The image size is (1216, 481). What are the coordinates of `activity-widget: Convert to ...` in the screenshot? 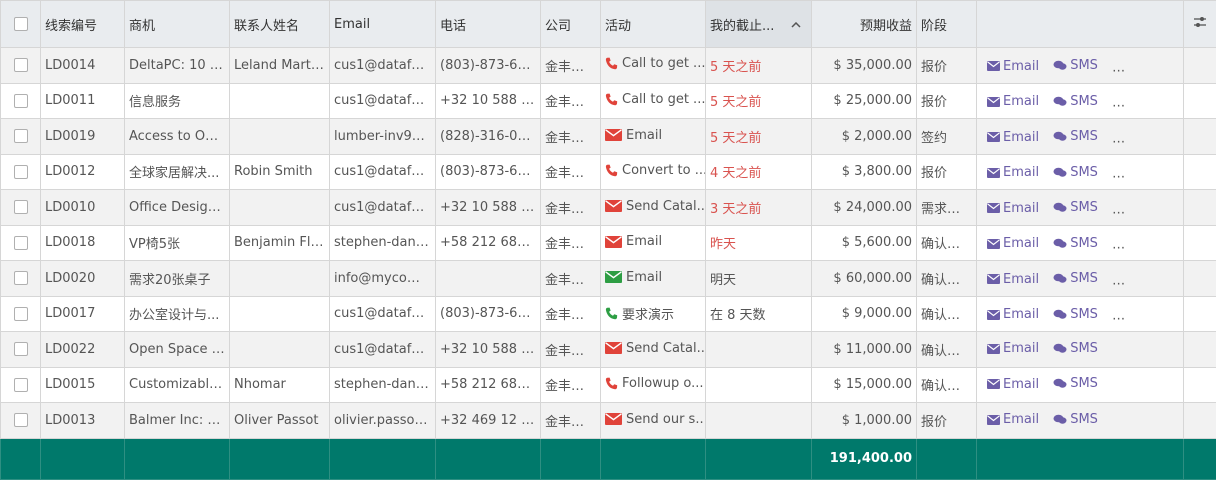 It's located at (655, 170).